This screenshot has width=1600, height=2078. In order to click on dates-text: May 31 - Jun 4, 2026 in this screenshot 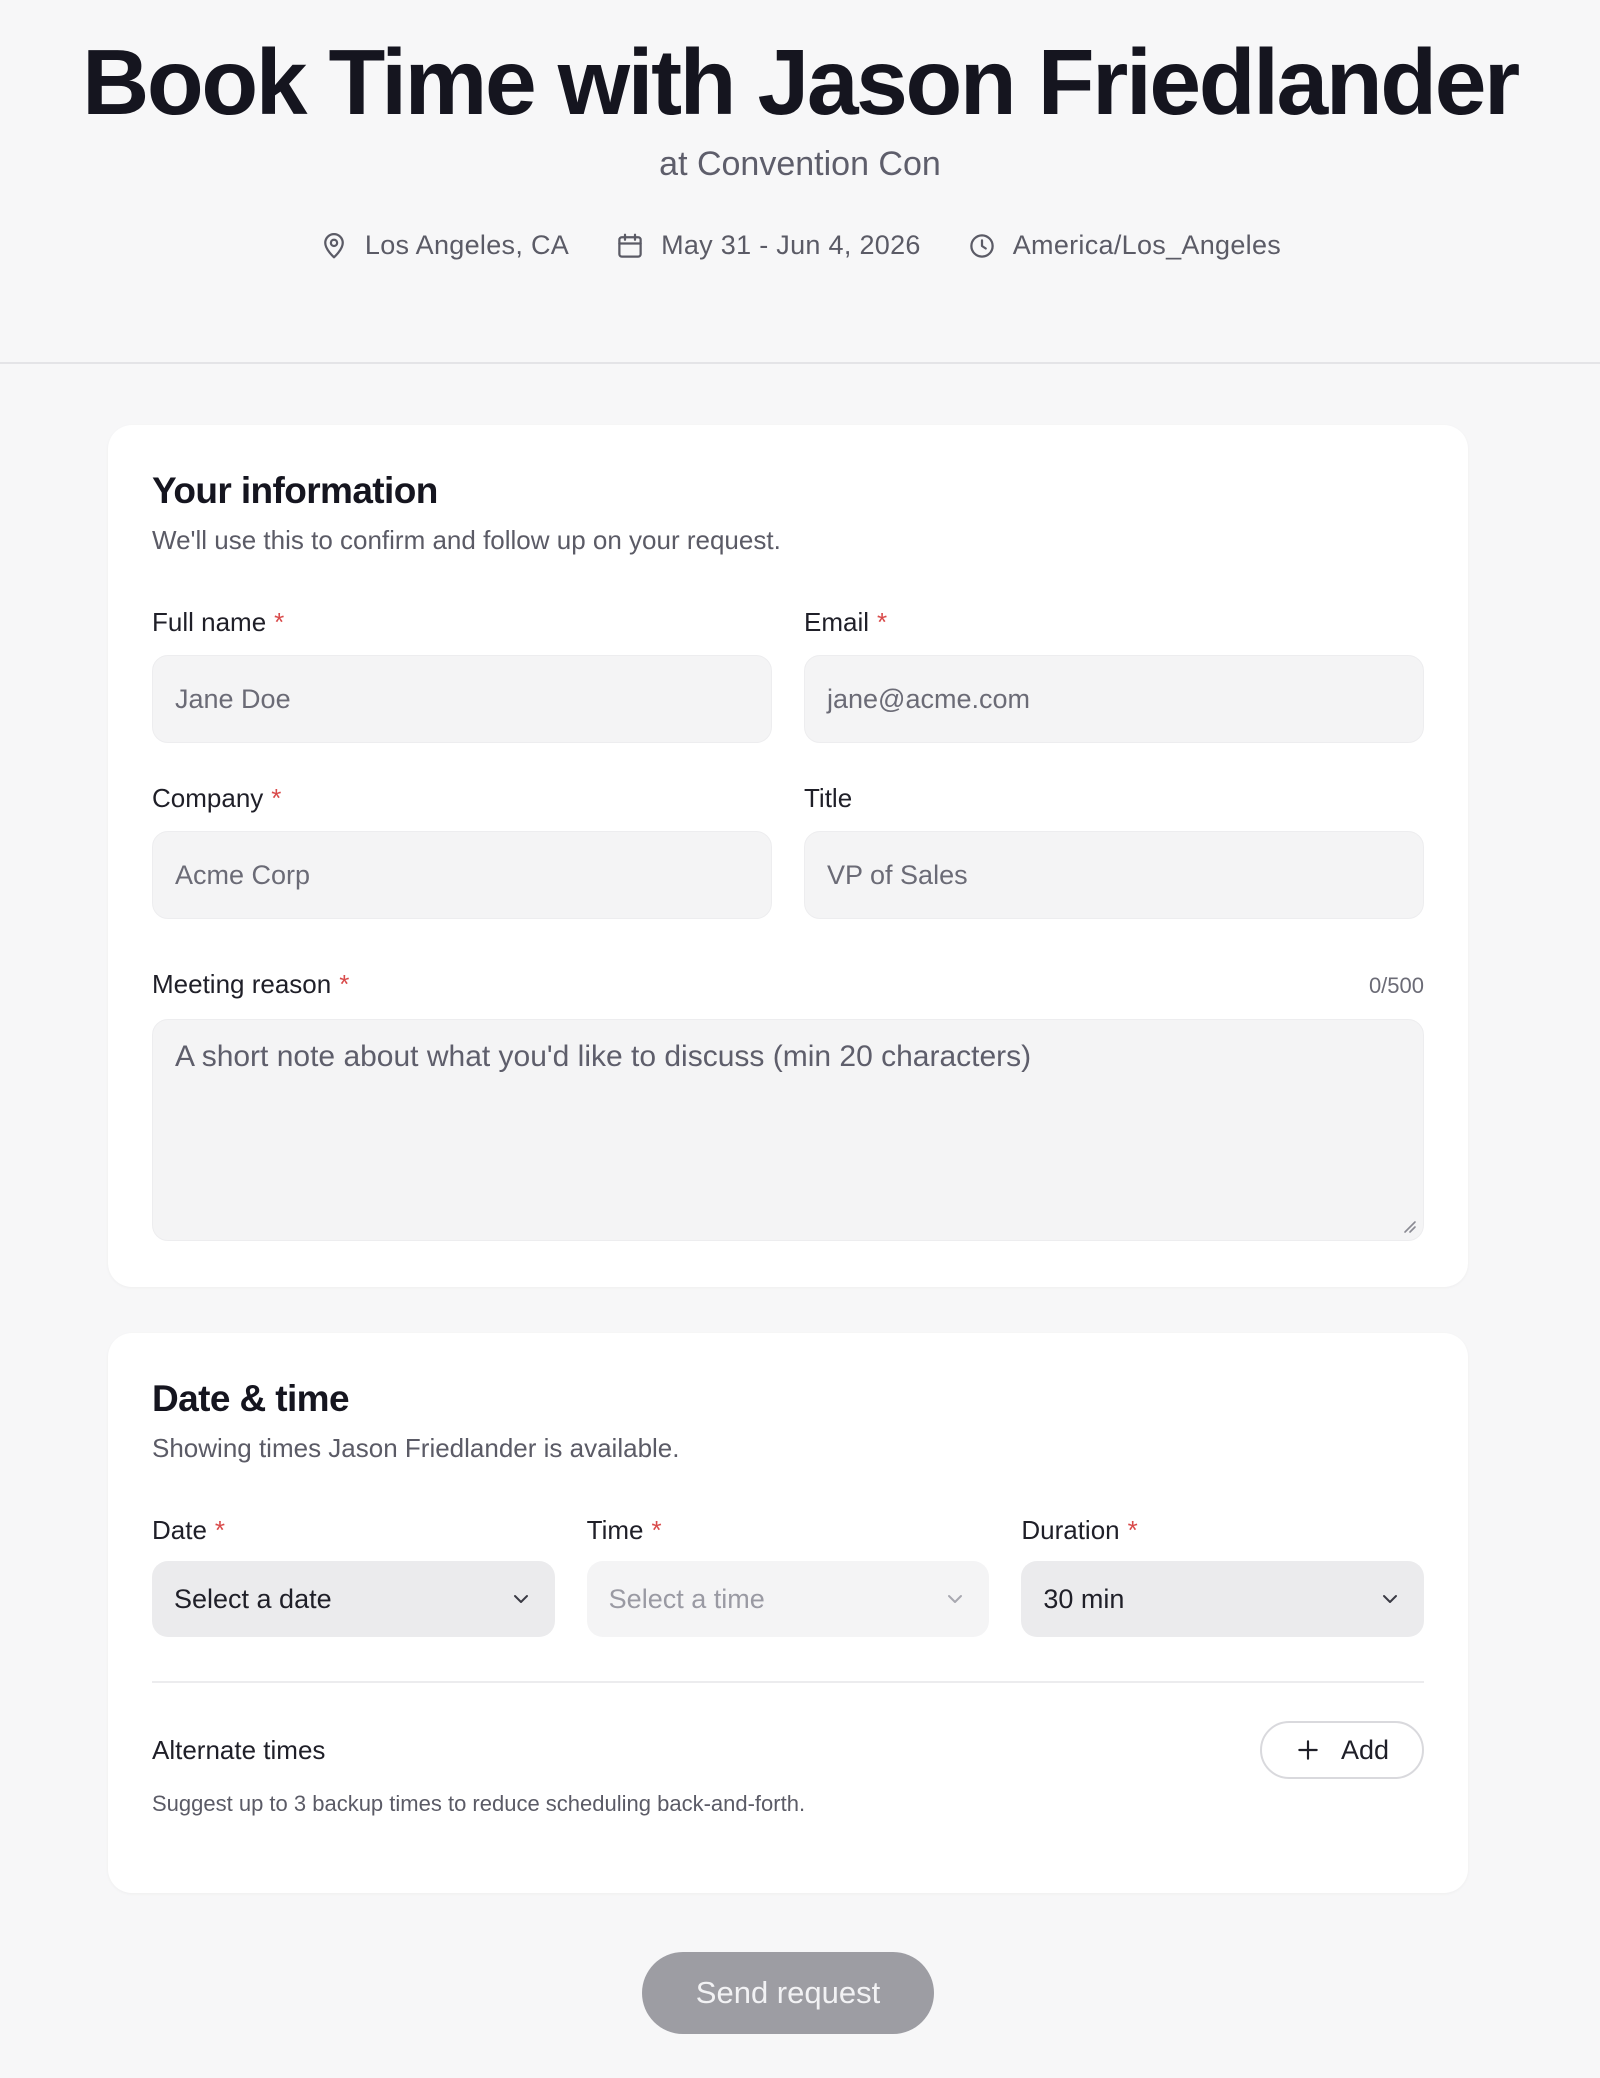, I will do `click(791, 245)`.